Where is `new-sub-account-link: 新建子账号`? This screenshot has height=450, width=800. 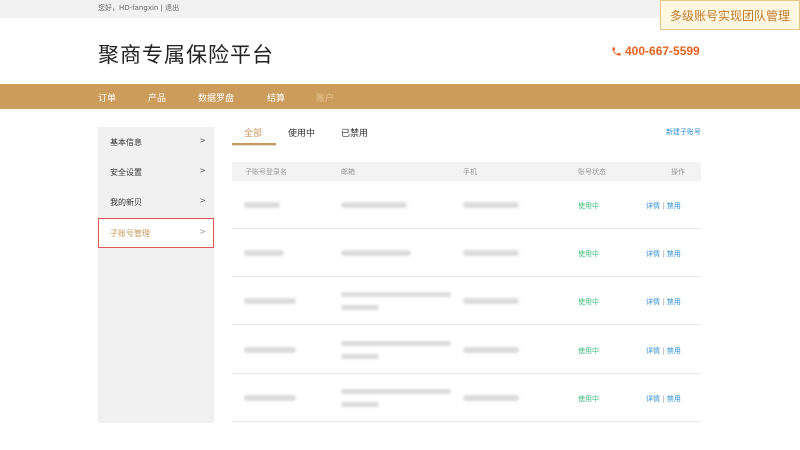 new-sub-account-link: 新建子账号 is located at coordinates (683, 132).